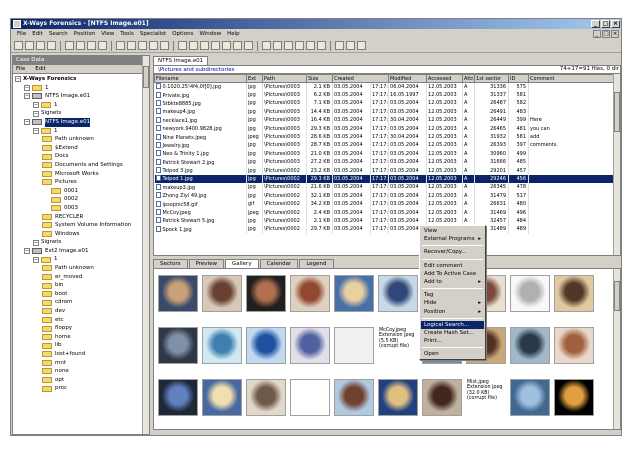 This screenshot has width=630, height=460. I want to click on gallery-icon, so click(215, 45).